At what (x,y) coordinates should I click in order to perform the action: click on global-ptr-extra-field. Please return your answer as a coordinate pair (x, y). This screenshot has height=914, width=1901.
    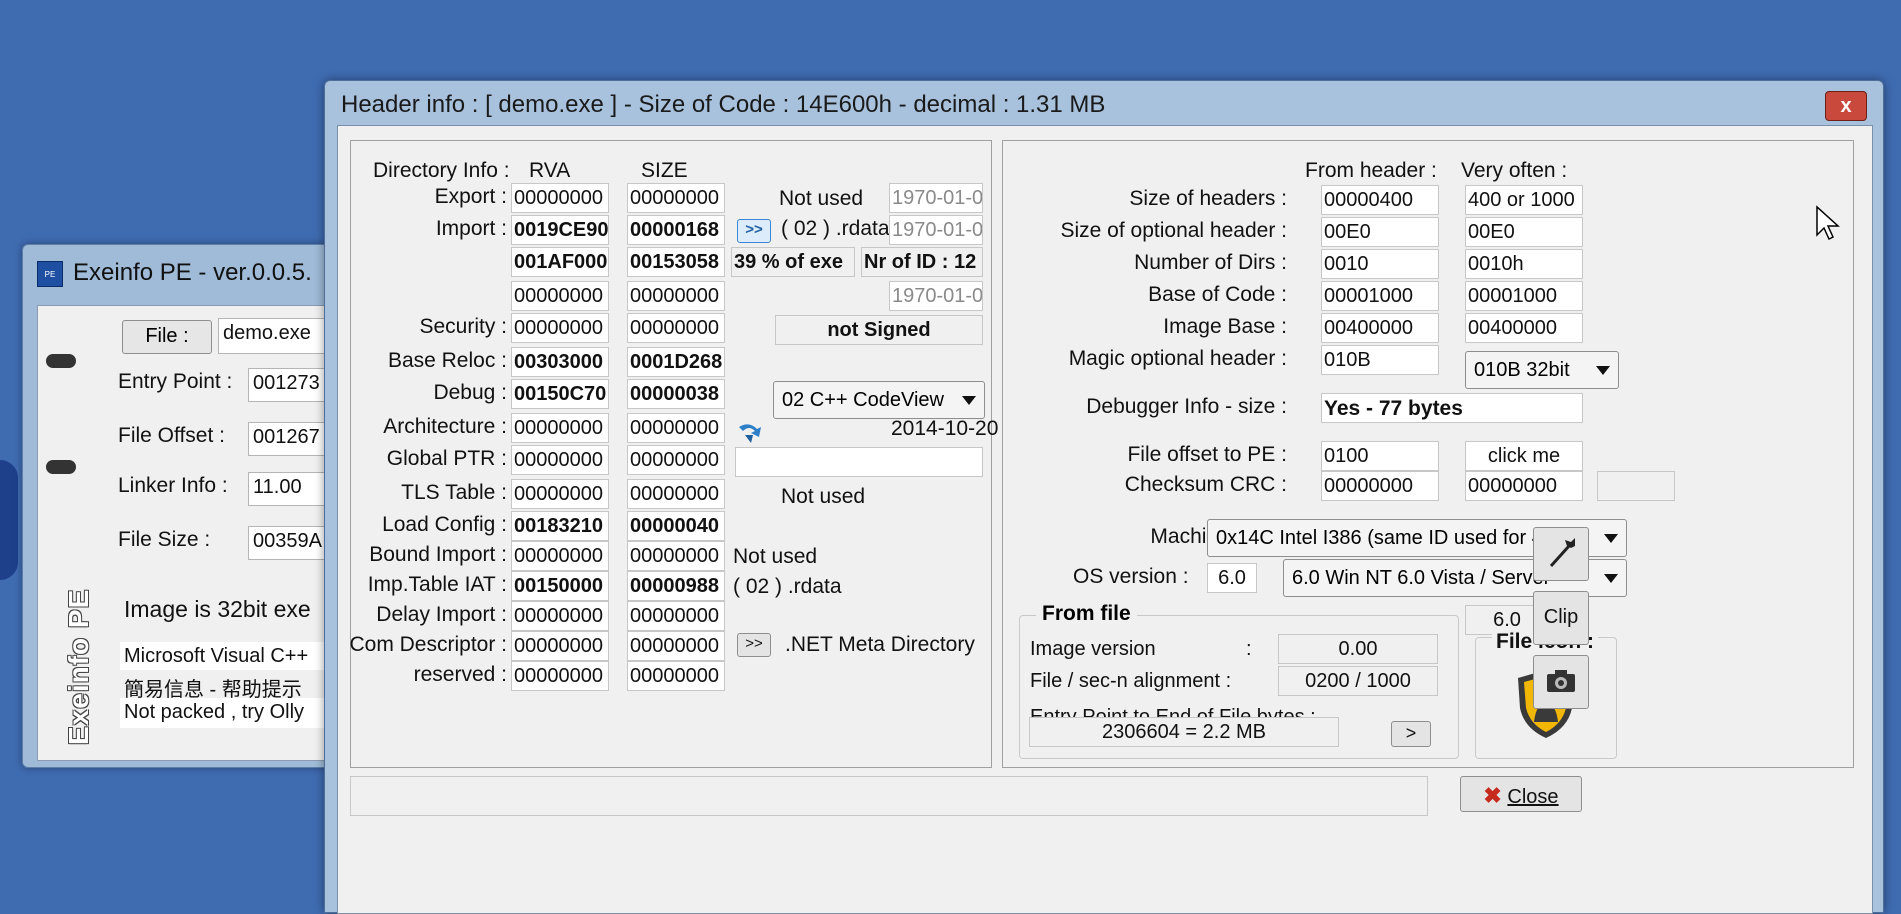
    Looking at the image, I should click on (859, 462).